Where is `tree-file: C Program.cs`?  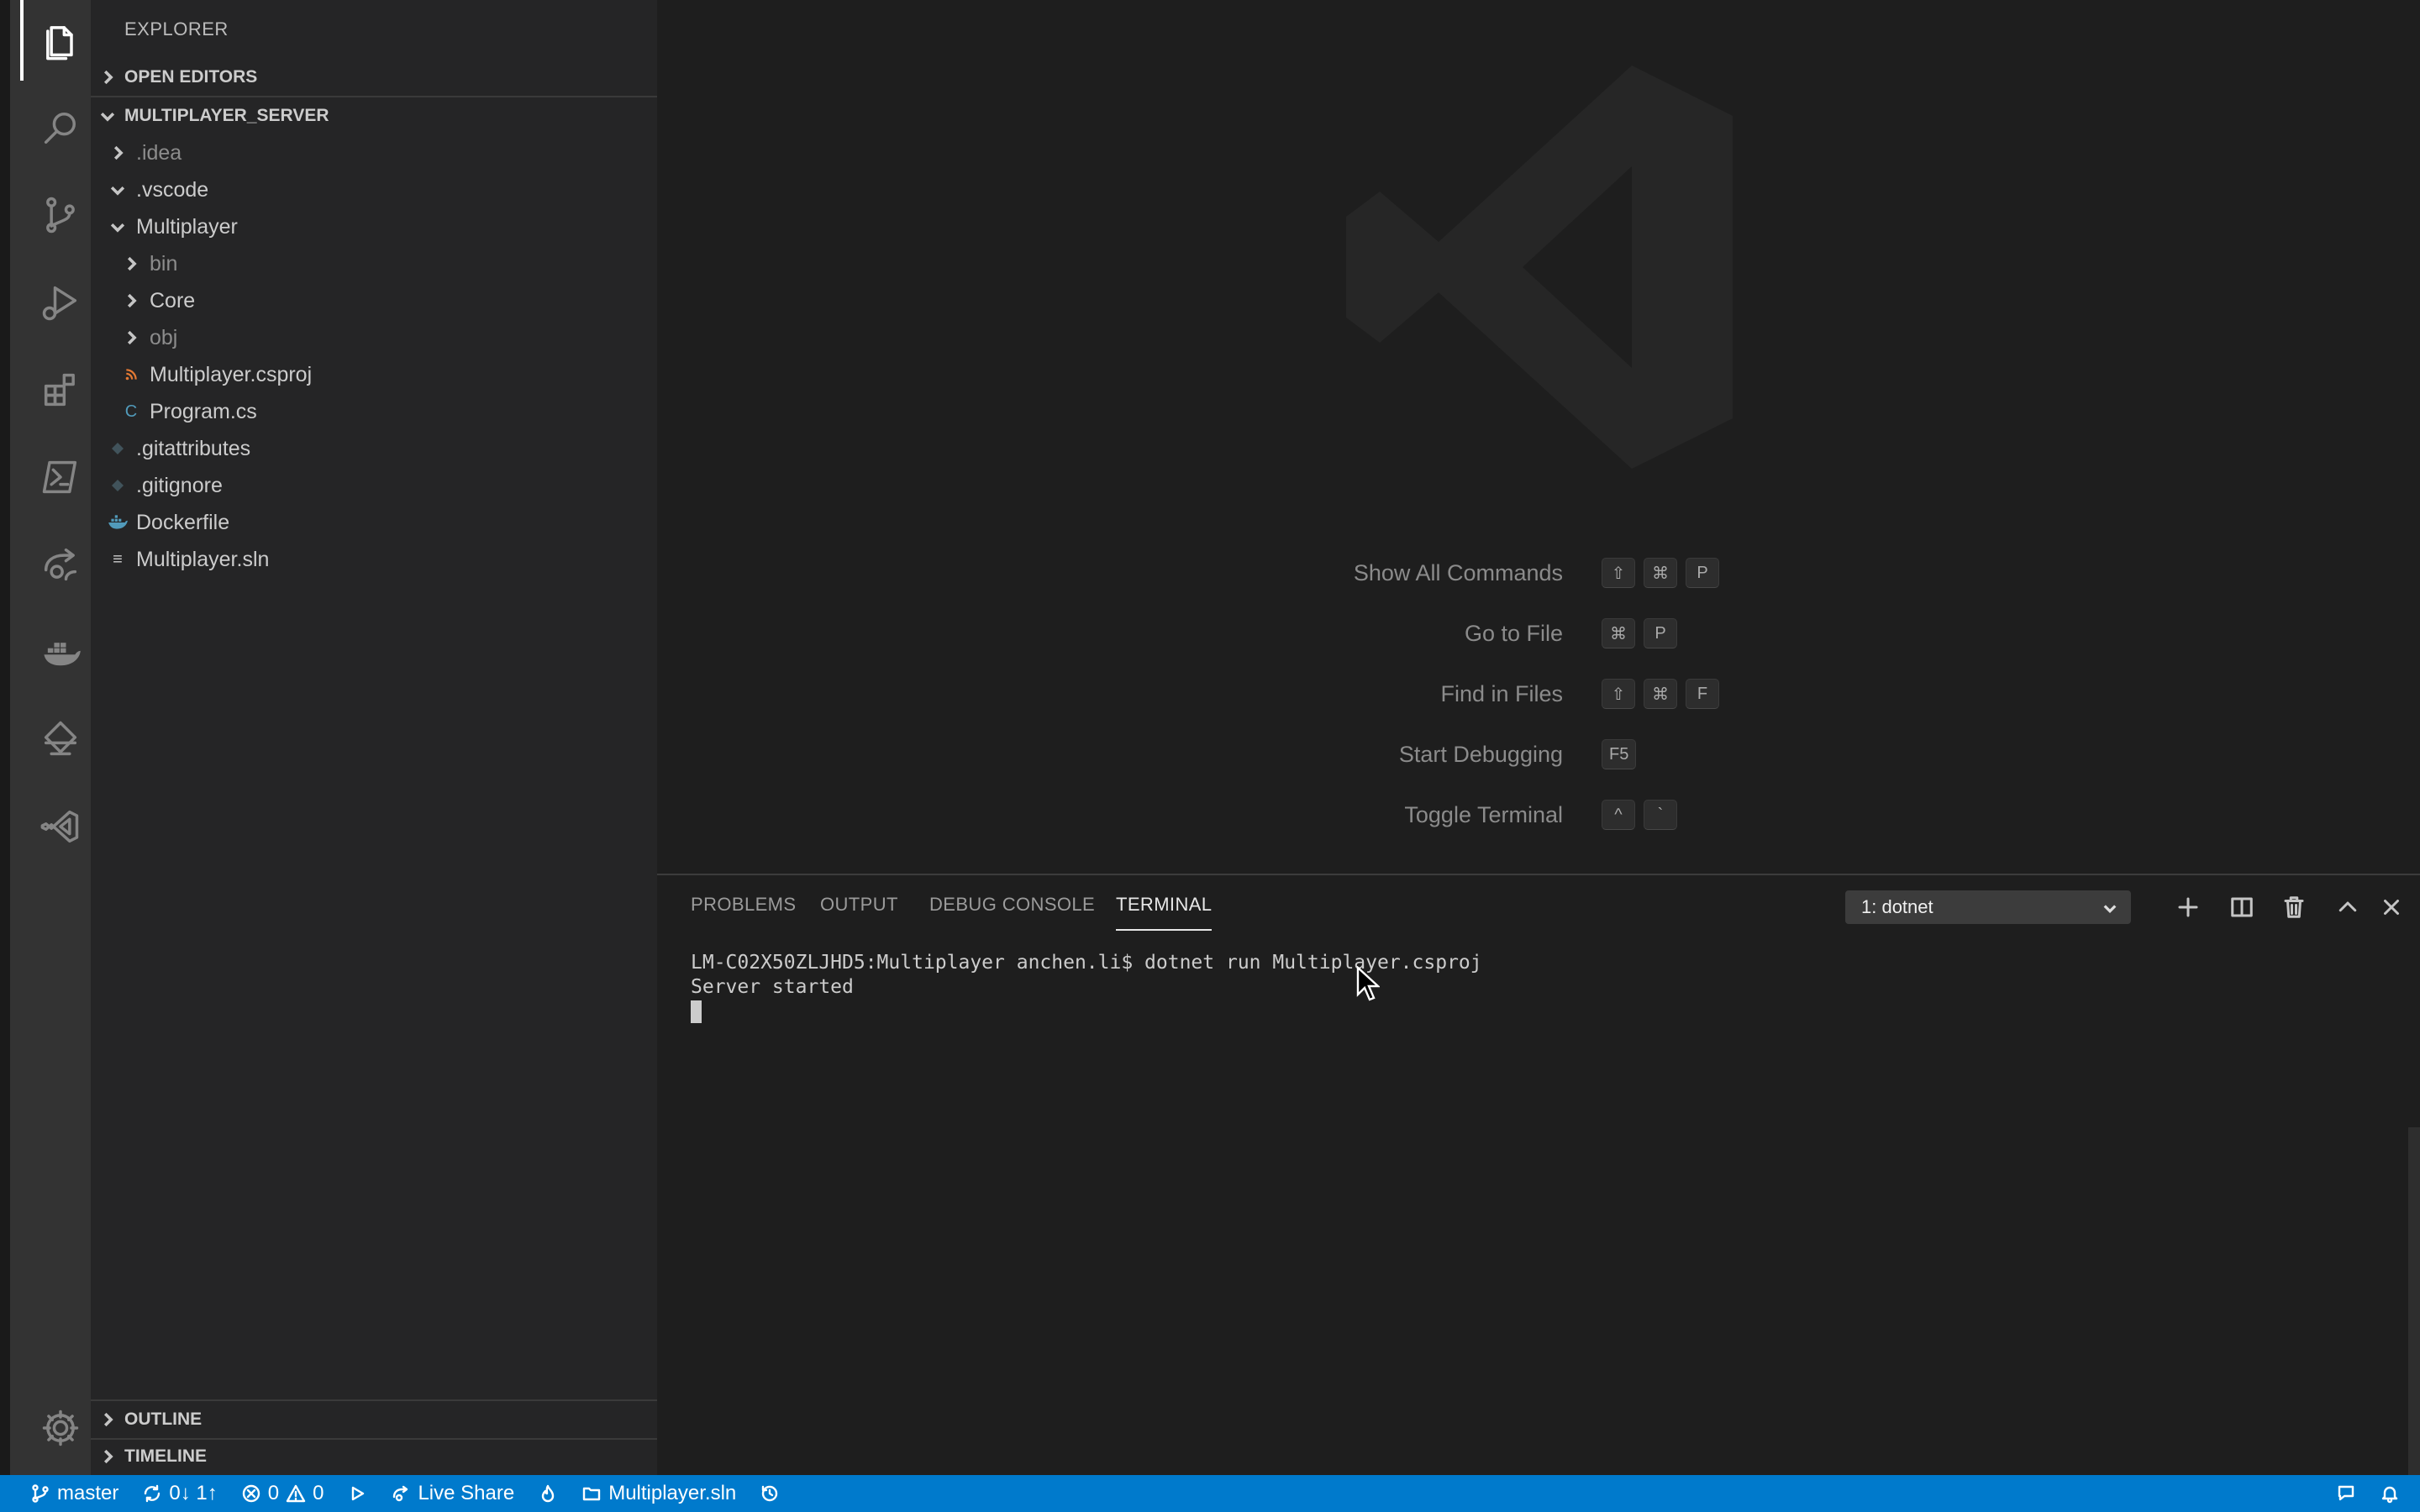 tree-file: C Program.cs is located at coordinates (374, 411).